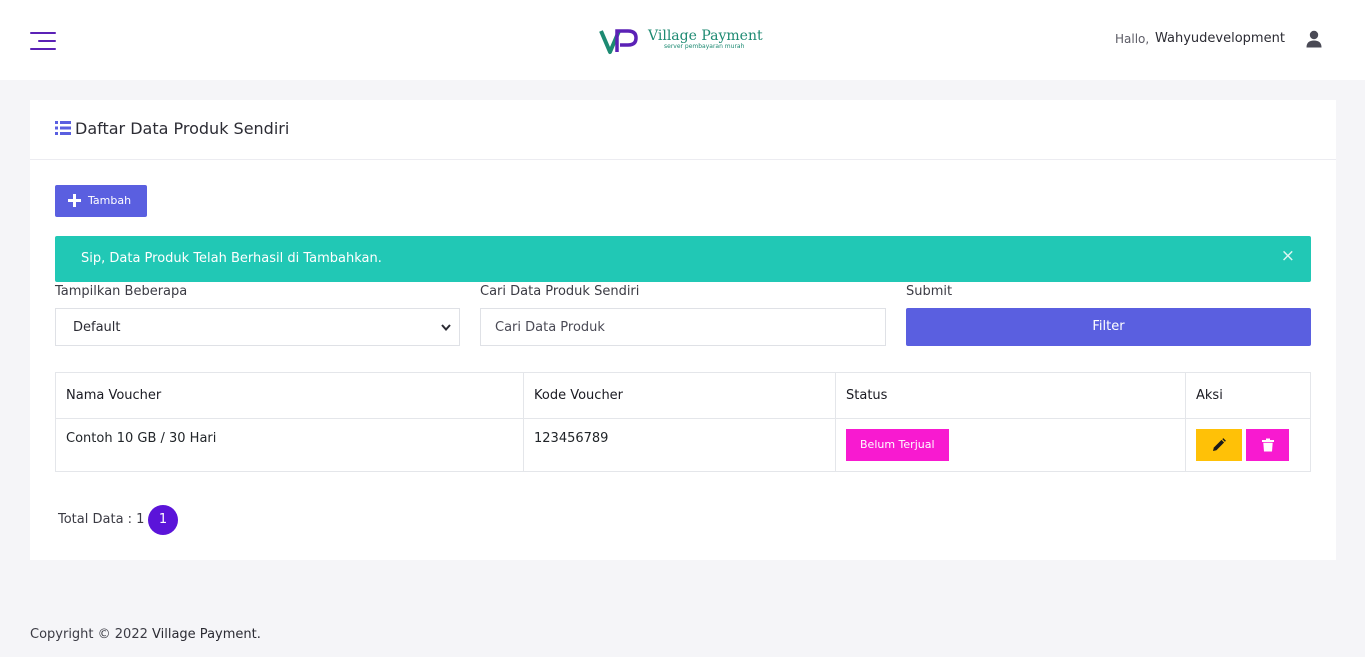 The height and width of the screenshot is (657, 1365). I want to click on footer: Copyright © 2022 Village Payment., so click(145, 634).